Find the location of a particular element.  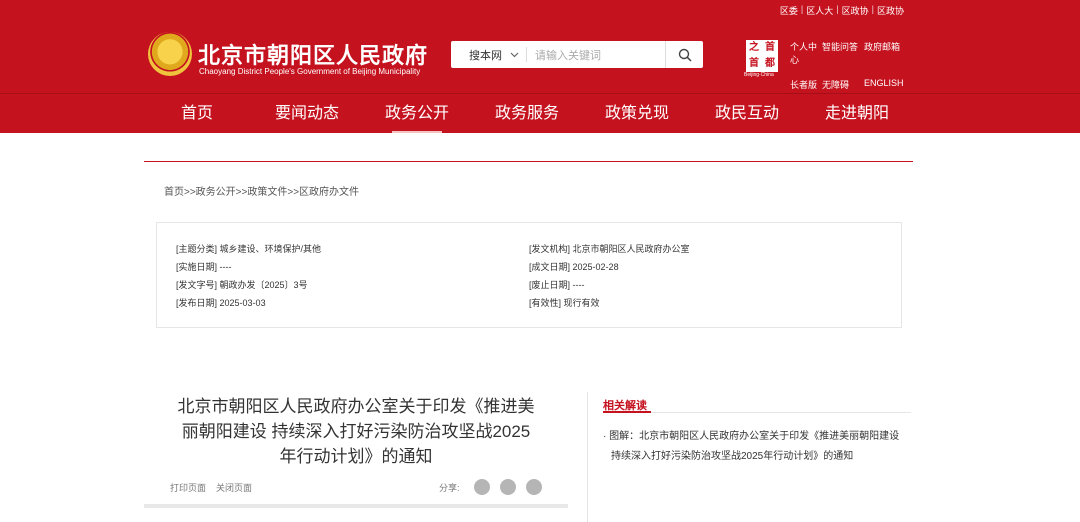

article-title-line: 丽朝阳建设 持续深入打好污染防治攻坚战2025 is located at coordinates (356, 431).